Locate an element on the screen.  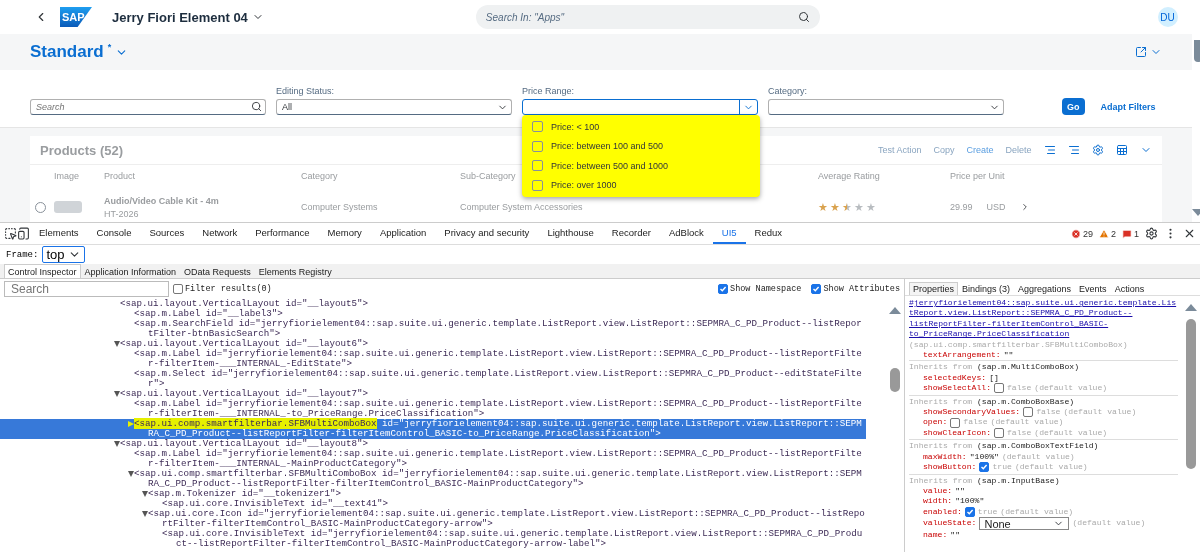
devtools-tab: Lighthouse is located at coordinates (570, 233).